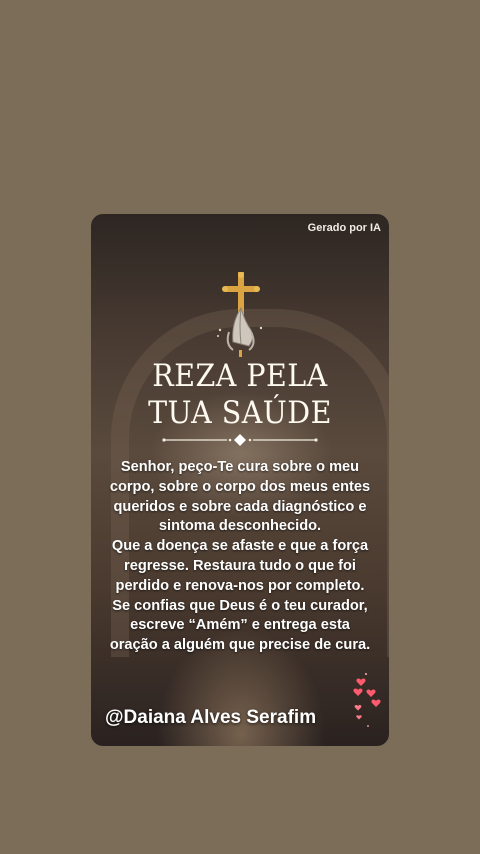 The width and height of the screenshot is (480, 854). I want to click on ai-generated-label: Gerado por IA, so click(344, 228).